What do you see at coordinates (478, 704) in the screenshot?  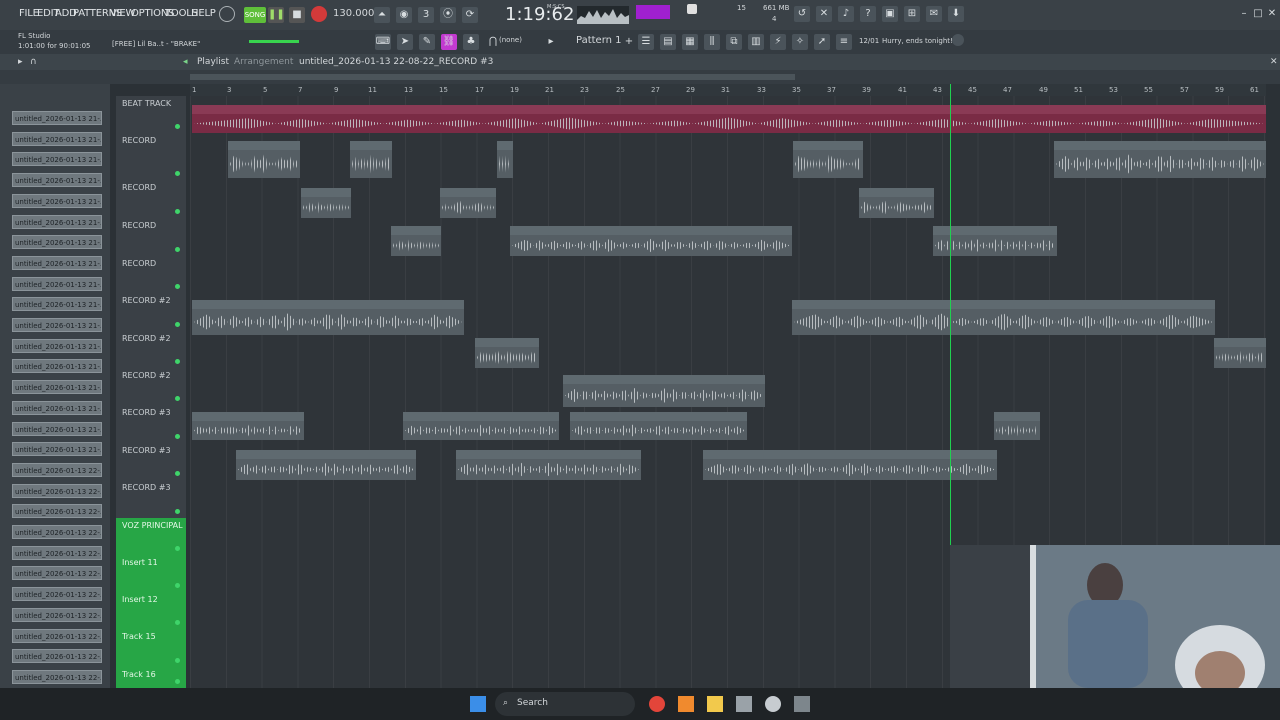 I see `start-icon` at bounding box center [478, 704].